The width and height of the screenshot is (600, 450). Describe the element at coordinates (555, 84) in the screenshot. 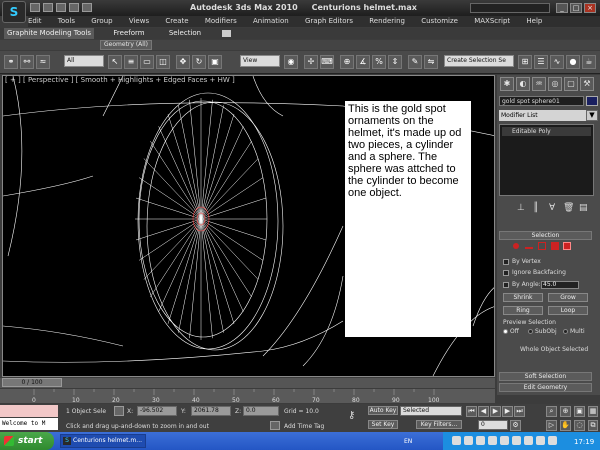

I see `motion-tab-icon: ◎` at that location.